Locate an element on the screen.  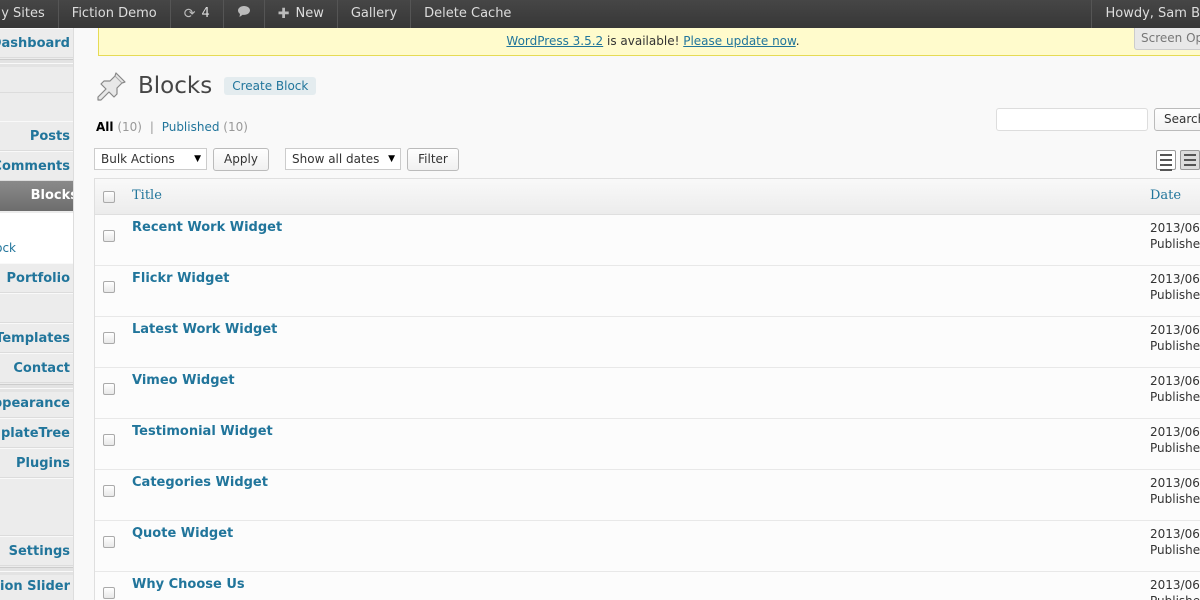
update-now-link: Please update now is located at coordinates (739, 41).